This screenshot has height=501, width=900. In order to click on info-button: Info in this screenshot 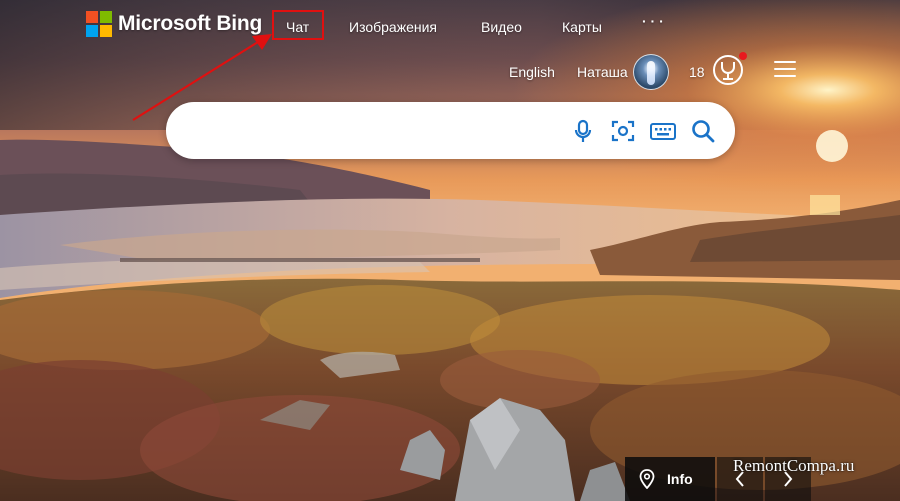, I will do `click(670, 479)`.